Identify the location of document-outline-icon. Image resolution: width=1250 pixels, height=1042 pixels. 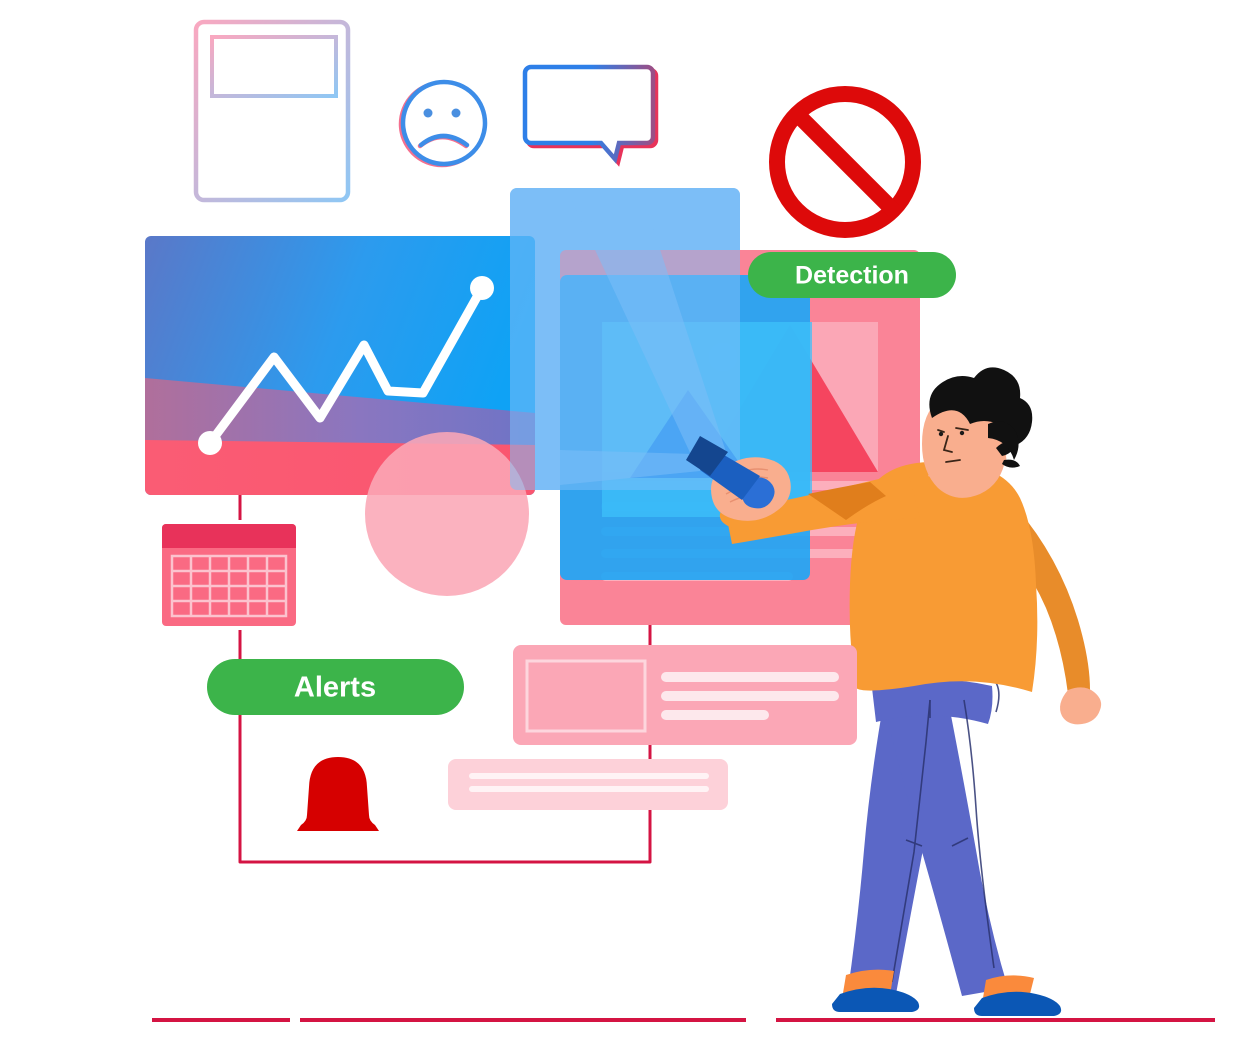
(272, 111).